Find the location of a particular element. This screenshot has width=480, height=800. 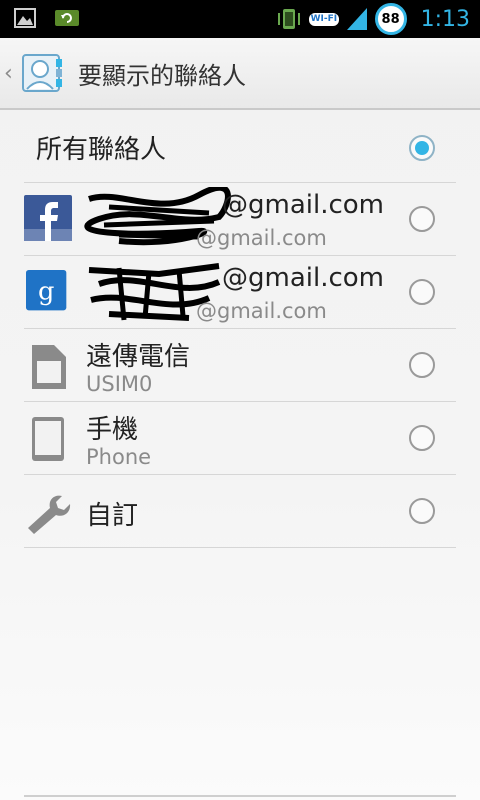

divider is located at coordinates (240, 796).